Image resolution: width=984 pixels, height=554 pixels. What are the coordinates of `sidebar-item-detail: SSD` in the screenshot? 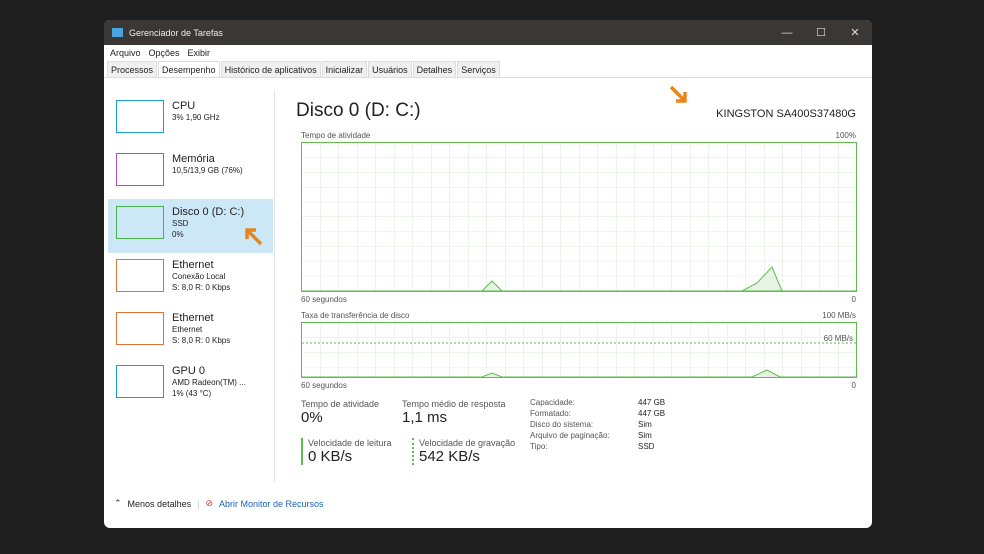 It's located at (180, 223).